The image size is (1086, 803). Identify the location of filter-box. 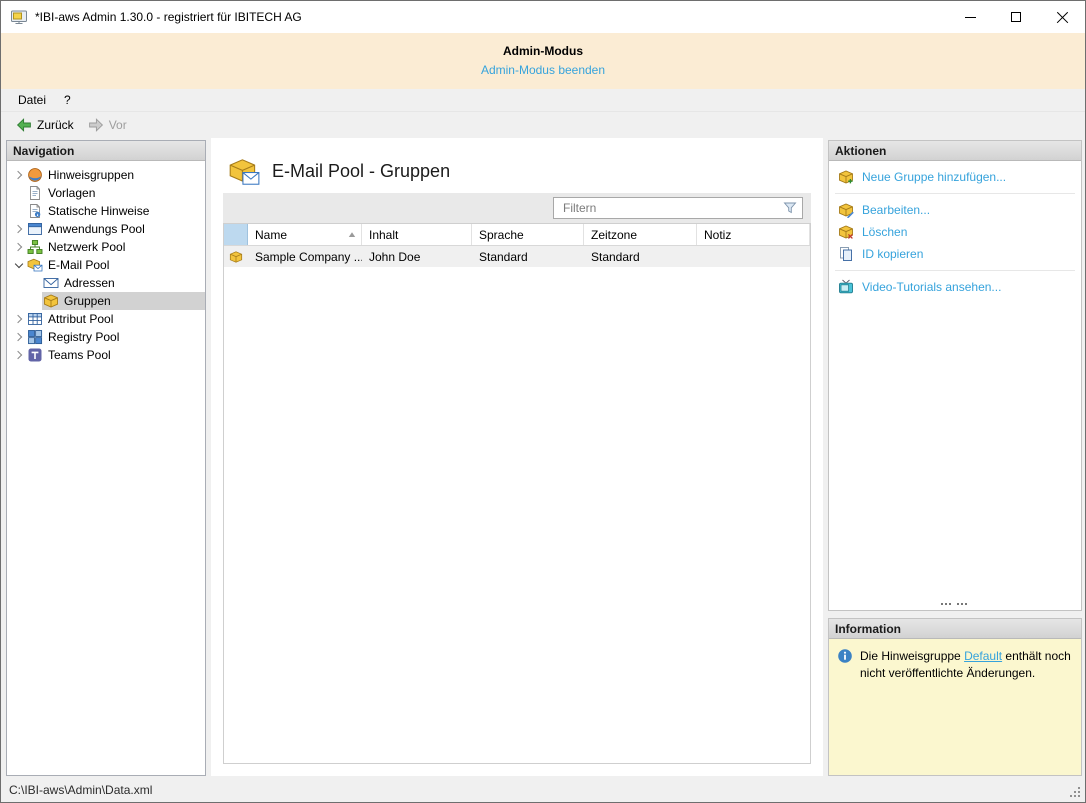
(678, 208).